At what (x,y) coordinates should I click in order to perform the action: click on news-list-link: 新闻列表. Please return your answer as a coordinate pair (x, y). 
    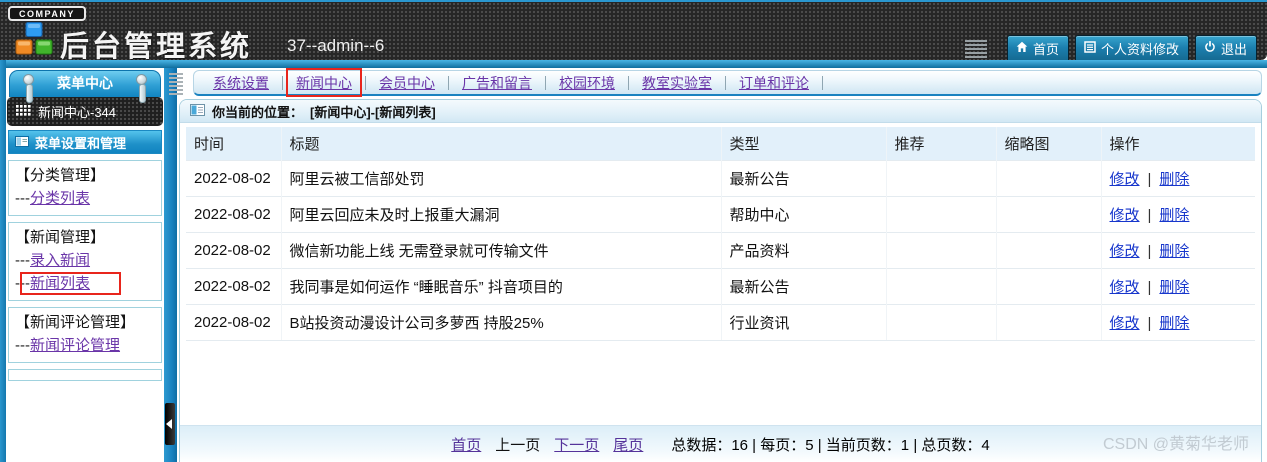
    Looking at the image, I should click on (60, 283).